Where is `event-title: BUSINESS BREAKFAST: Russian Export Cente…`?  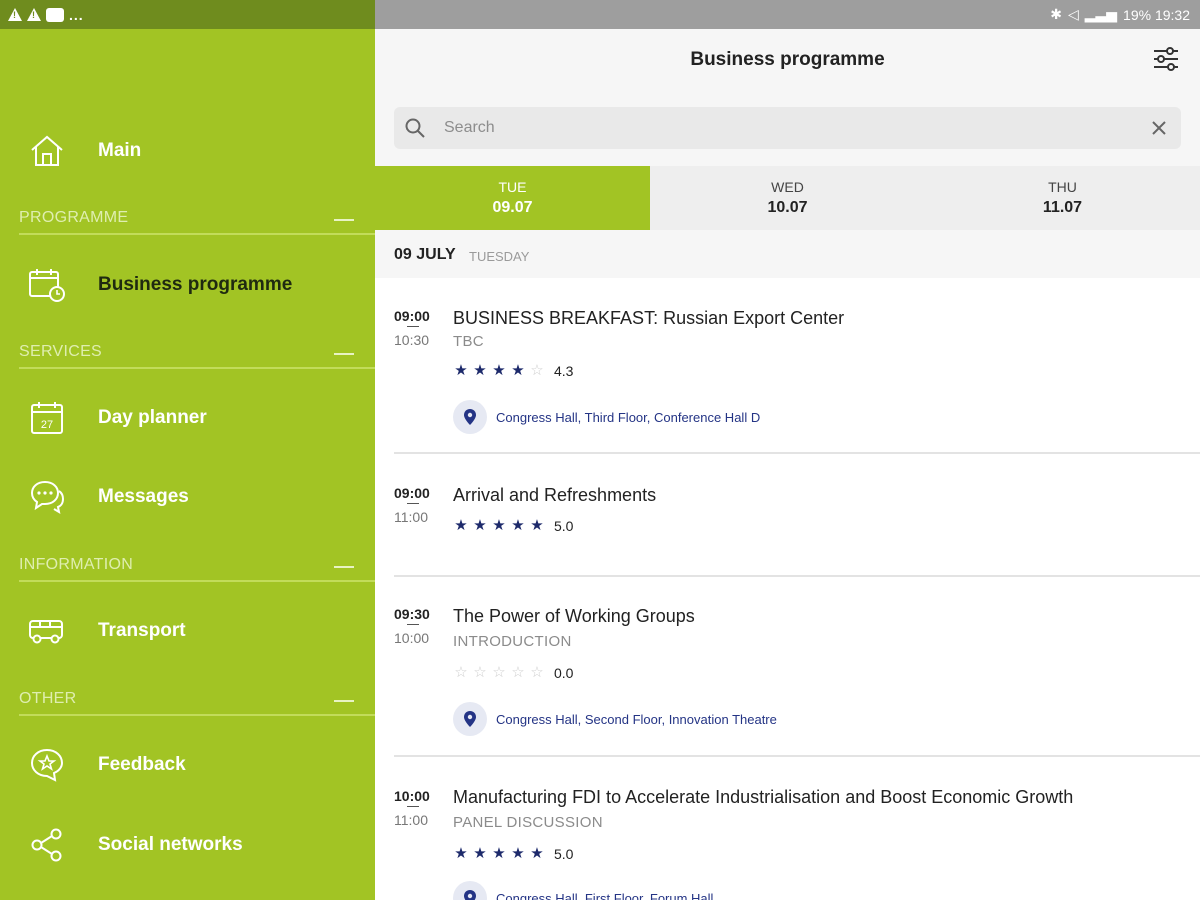
event-title: BUSINESS BREAKFAST: Russian Export Cente… is located at coordinates (649, 318).